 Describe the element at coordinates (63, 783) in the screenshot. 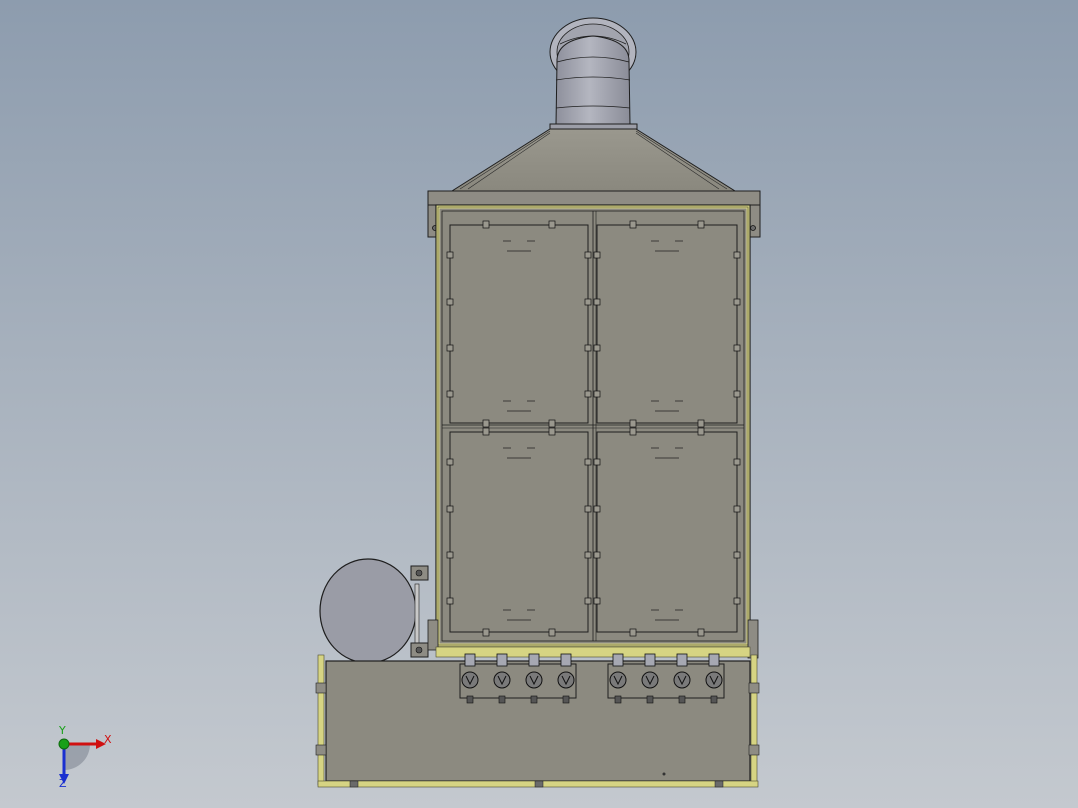

I see `triad-z-label: Z` at that location.